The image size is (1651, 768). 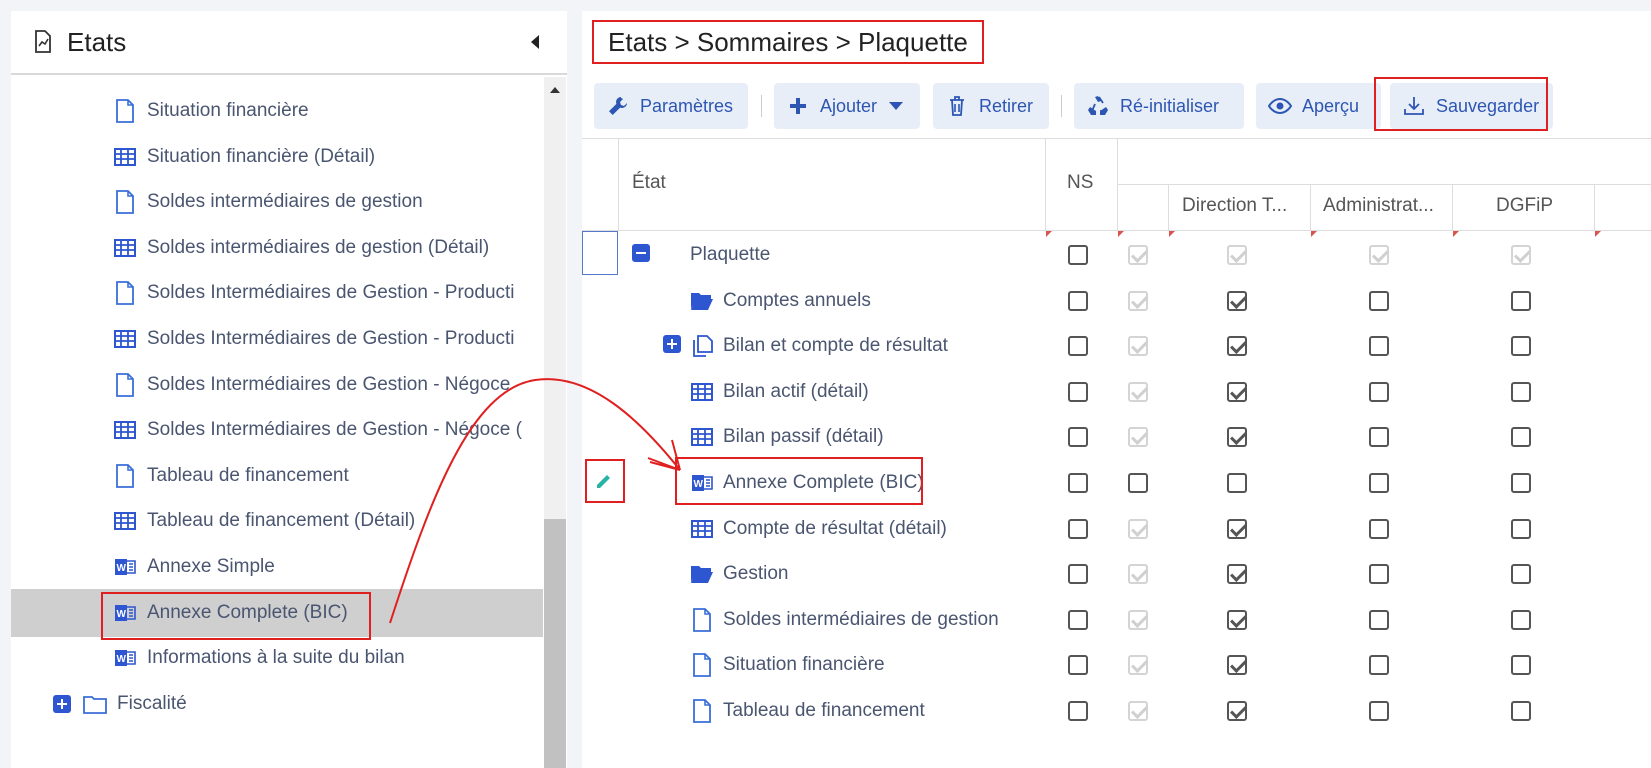 I want to click on tree-item: Tableau de financement, so click(x=277, y=476).